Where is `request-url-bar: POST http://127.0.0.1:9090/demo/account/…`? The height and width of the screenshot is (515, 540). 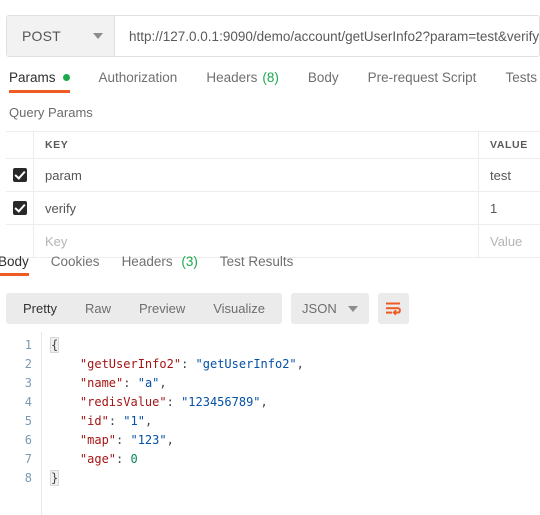
request-url-bar: POST http://127.0.0.1:9090/demo/account/… is located at coordinates (273, 36).